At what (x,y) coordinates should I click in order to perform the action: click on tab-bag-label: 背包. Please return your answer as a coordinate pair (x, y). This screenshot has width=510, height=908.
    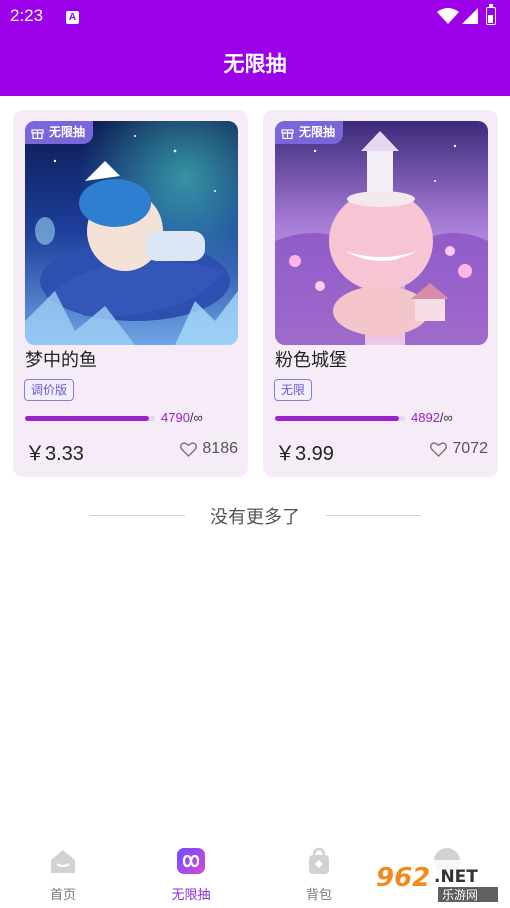
    Looking at the image, I should click on (318, 895).